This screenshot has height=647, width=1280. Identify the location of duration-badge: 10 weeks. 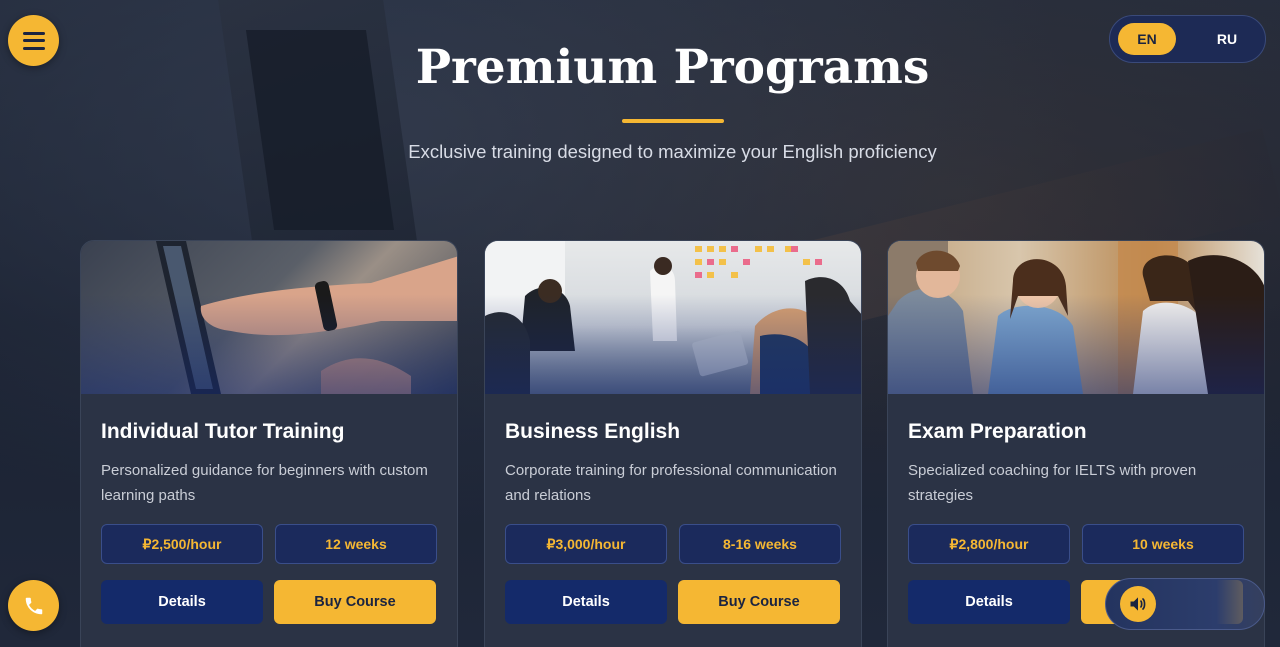
(1163, 544).